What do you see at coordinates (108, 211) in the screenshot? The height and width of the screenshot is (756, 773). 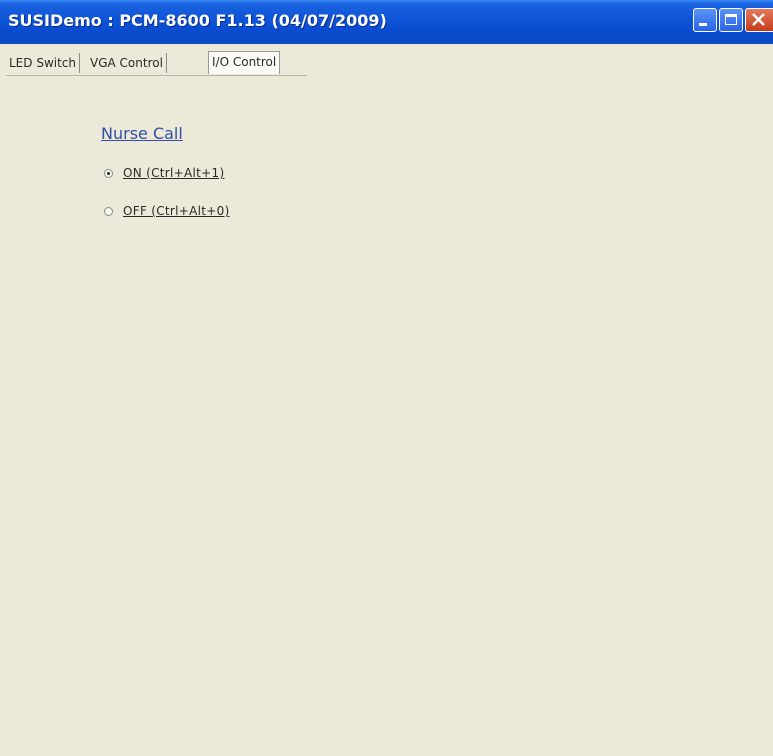 I see `radio-off-button` at bounding box center [108, 211].